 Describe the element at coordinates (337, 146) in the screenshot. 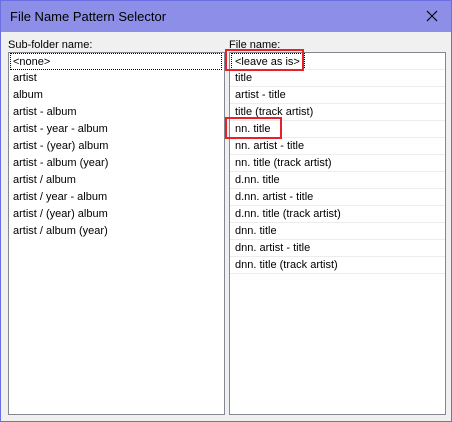

I see `filename-item: nn. artist - title` at that location.